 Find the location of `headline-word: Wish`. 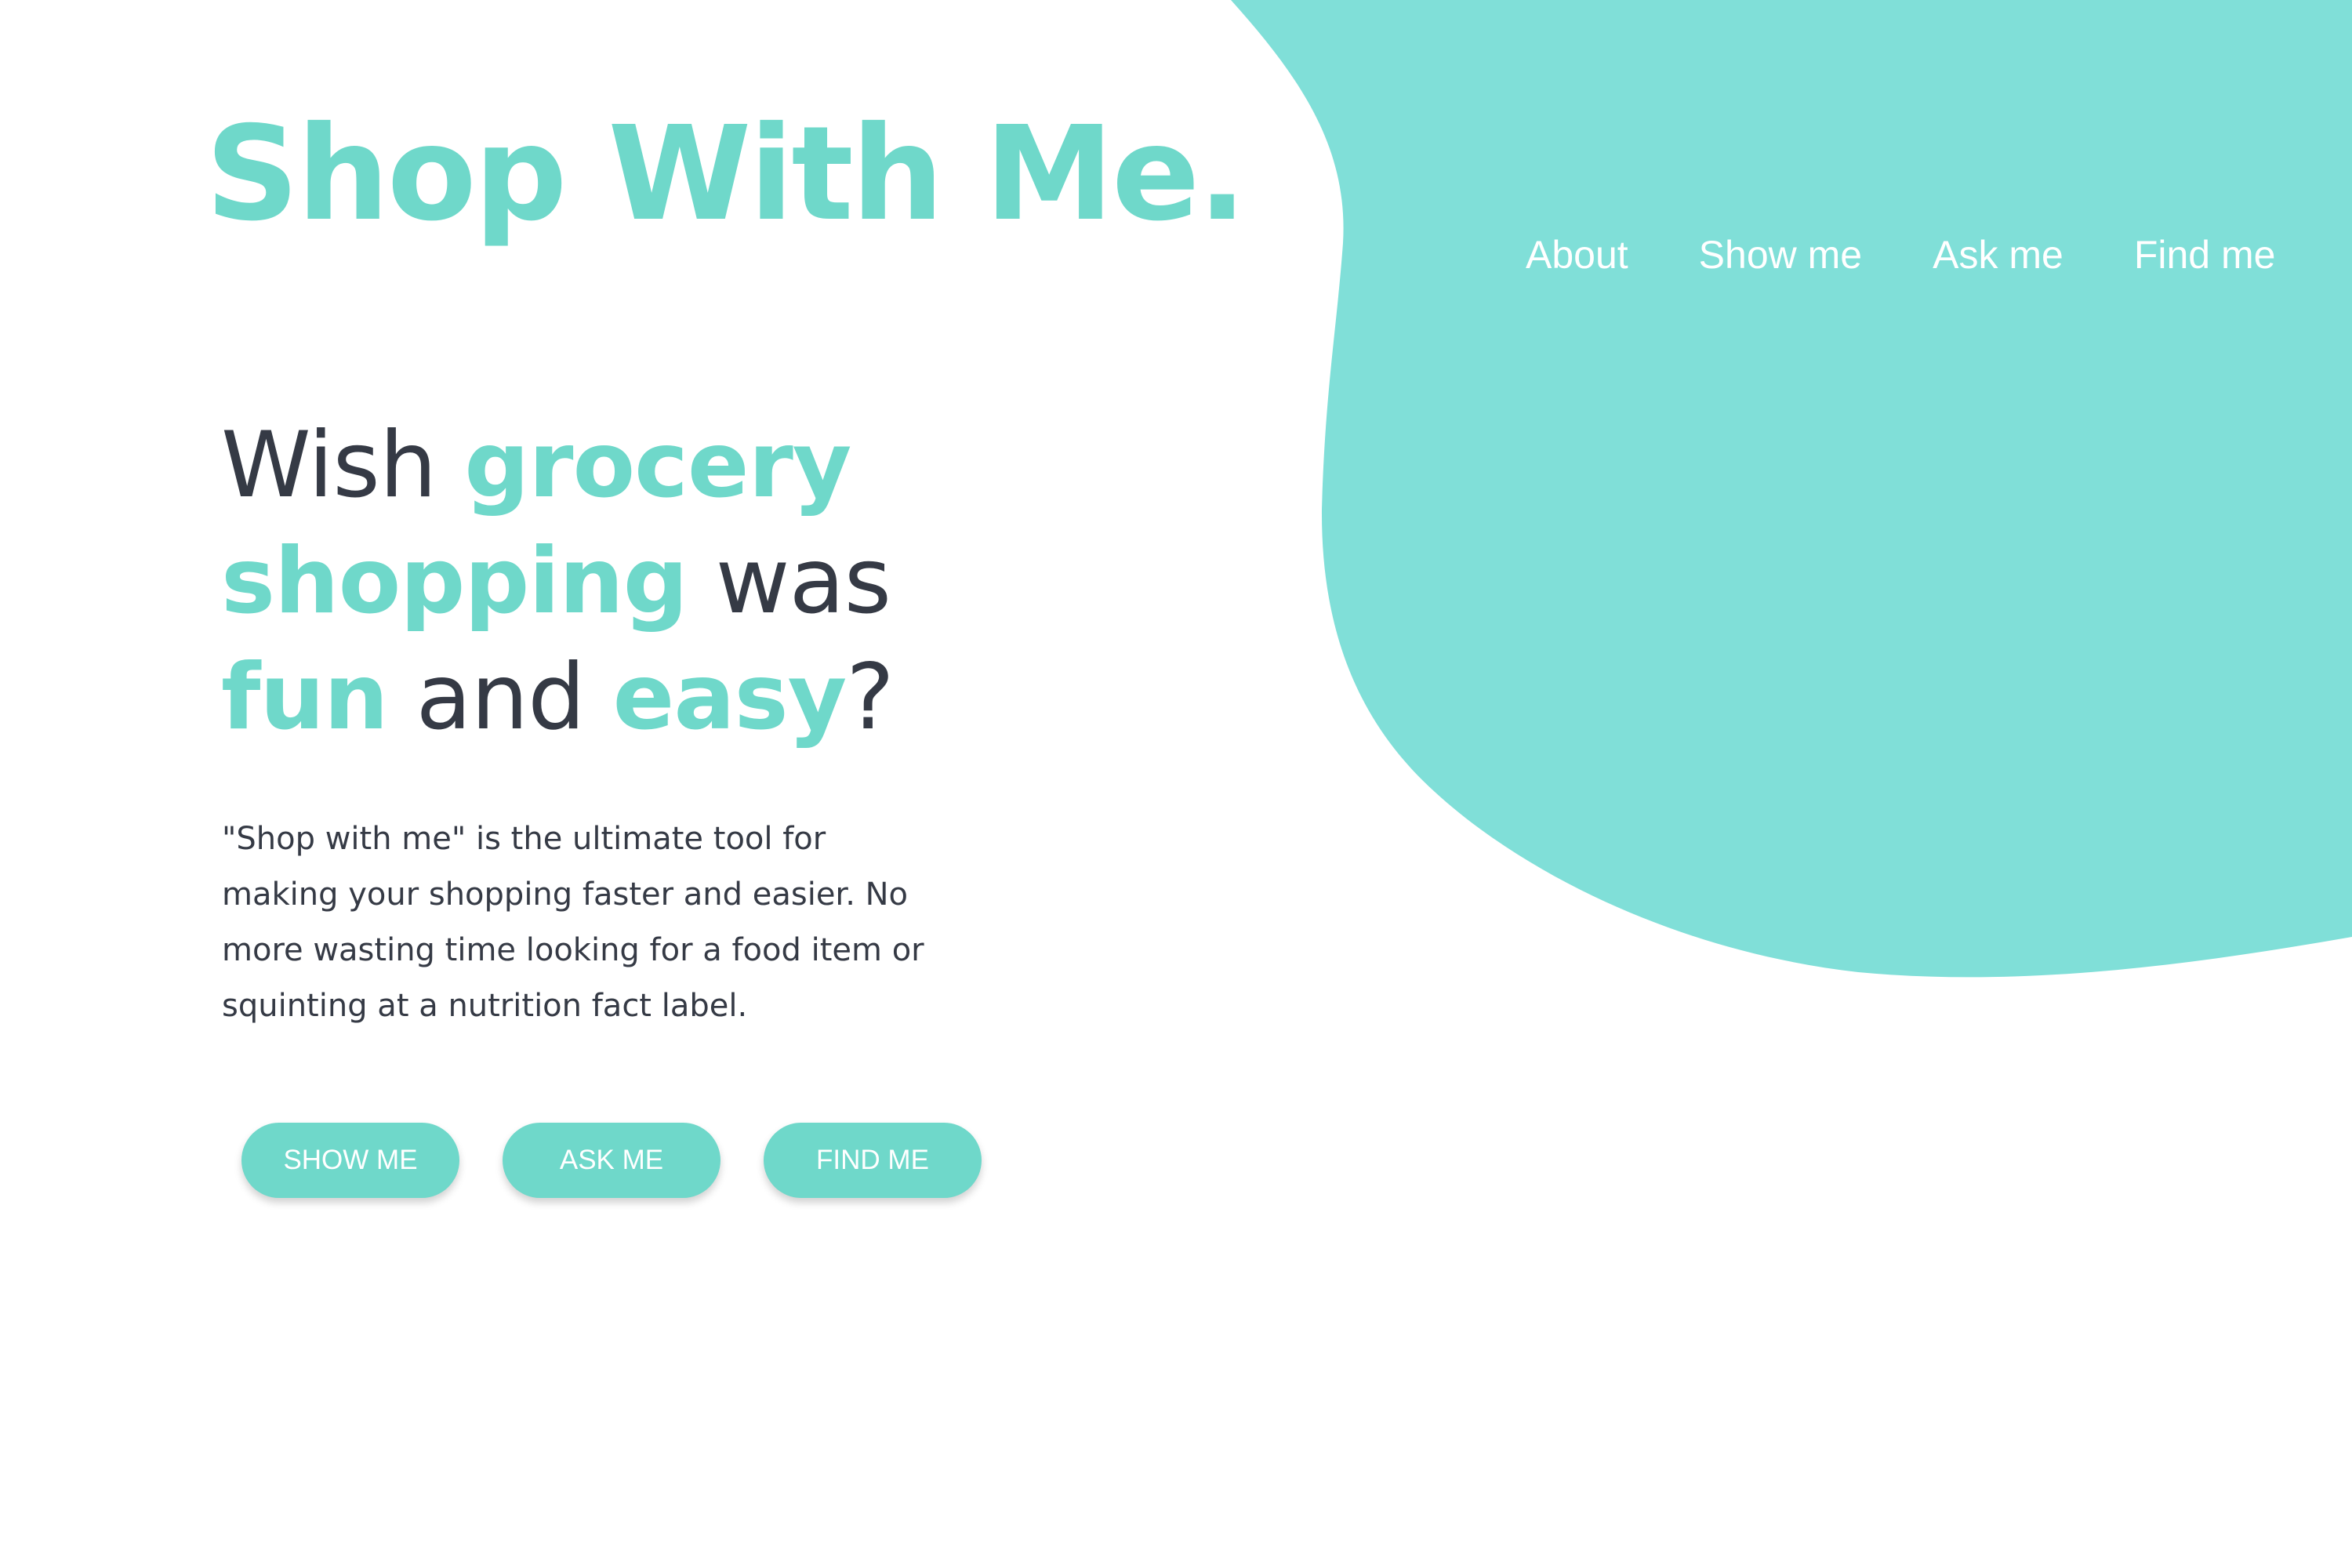

headline-word: Wish is located at coordinates (329, 465).